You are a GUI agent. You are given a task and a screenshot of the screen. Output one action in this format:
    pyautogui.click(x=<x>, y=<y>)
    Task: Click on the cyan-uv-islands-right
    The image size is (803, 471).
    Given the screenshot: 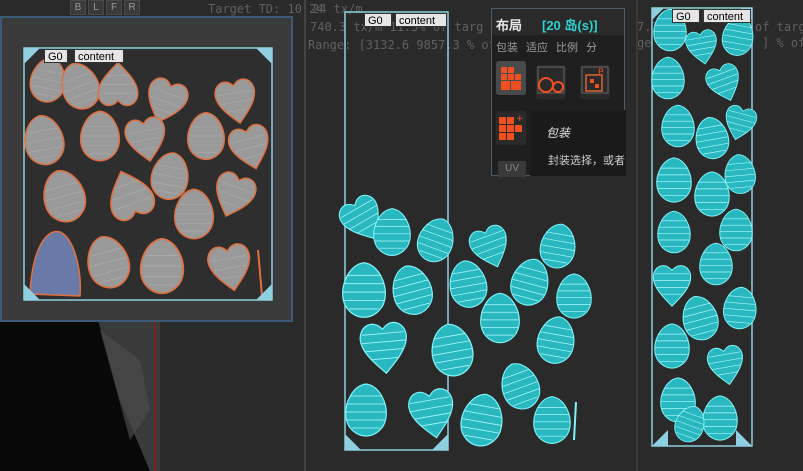 What is the action you would take?
    pyautogui.click(x=705, y=227)
    